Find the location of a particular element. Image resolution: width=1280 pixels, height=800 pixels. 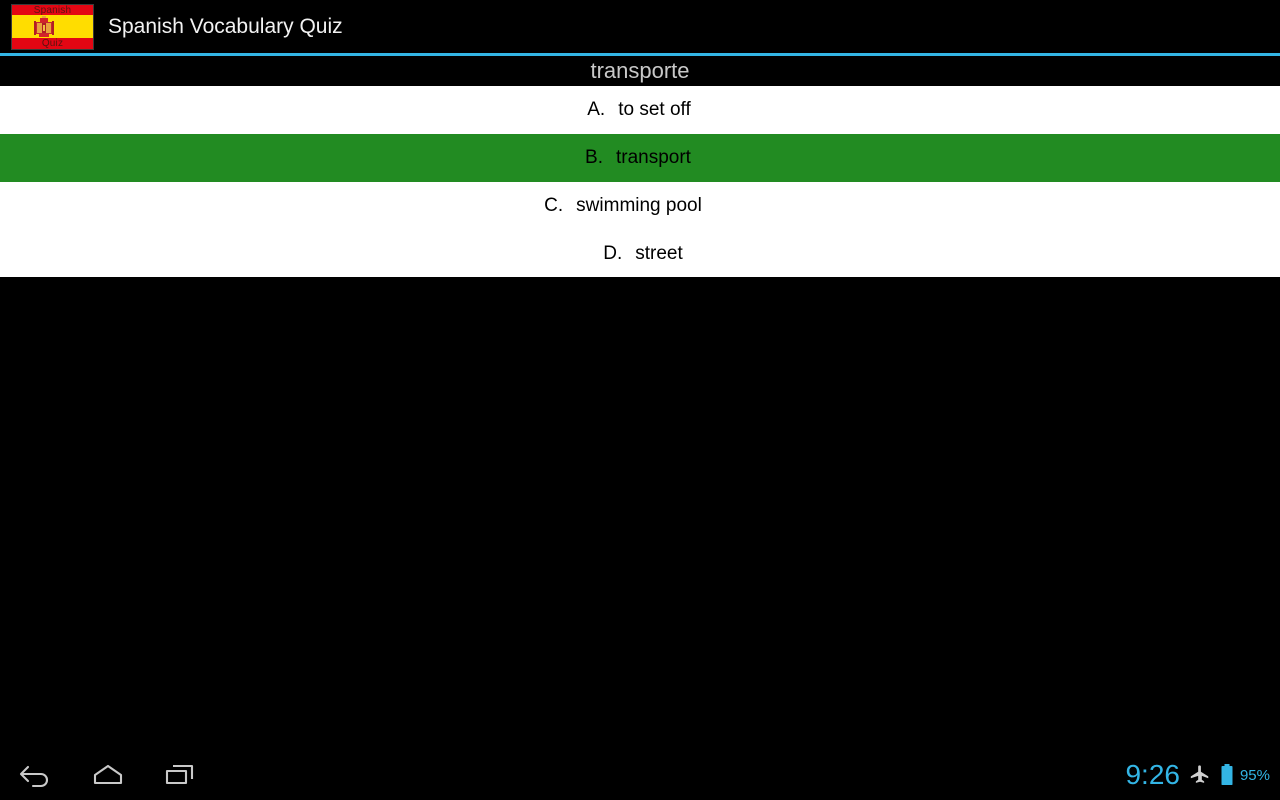

home-icon is located at coordinates (108, 775).